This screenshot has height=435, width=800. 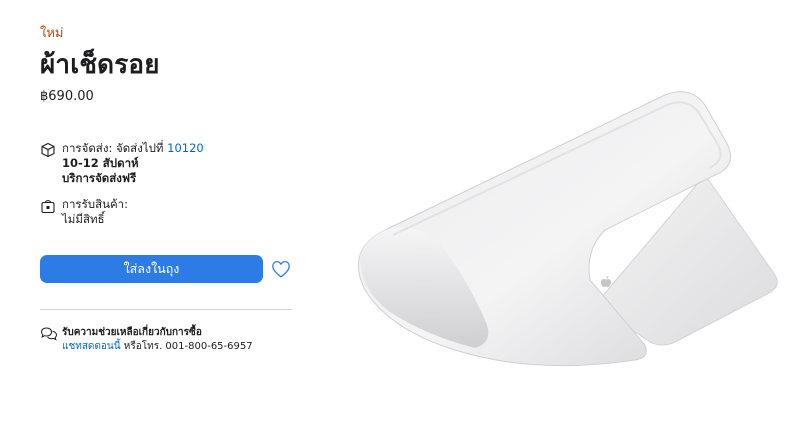 I want to click on chat-bubbles-icon, so click(x=49, y=334).